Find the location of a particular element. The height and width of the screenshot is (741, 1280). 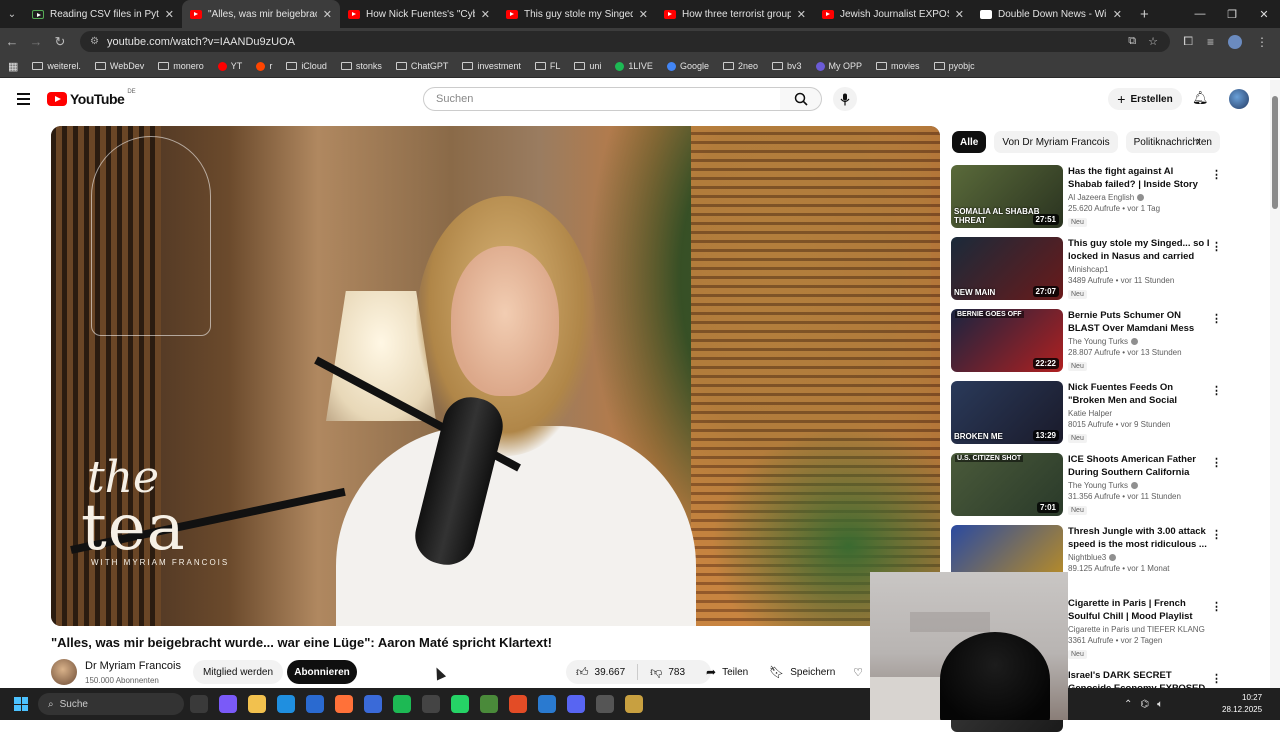

video-channel: Katie Halper is located at coordinates (1139, 413).